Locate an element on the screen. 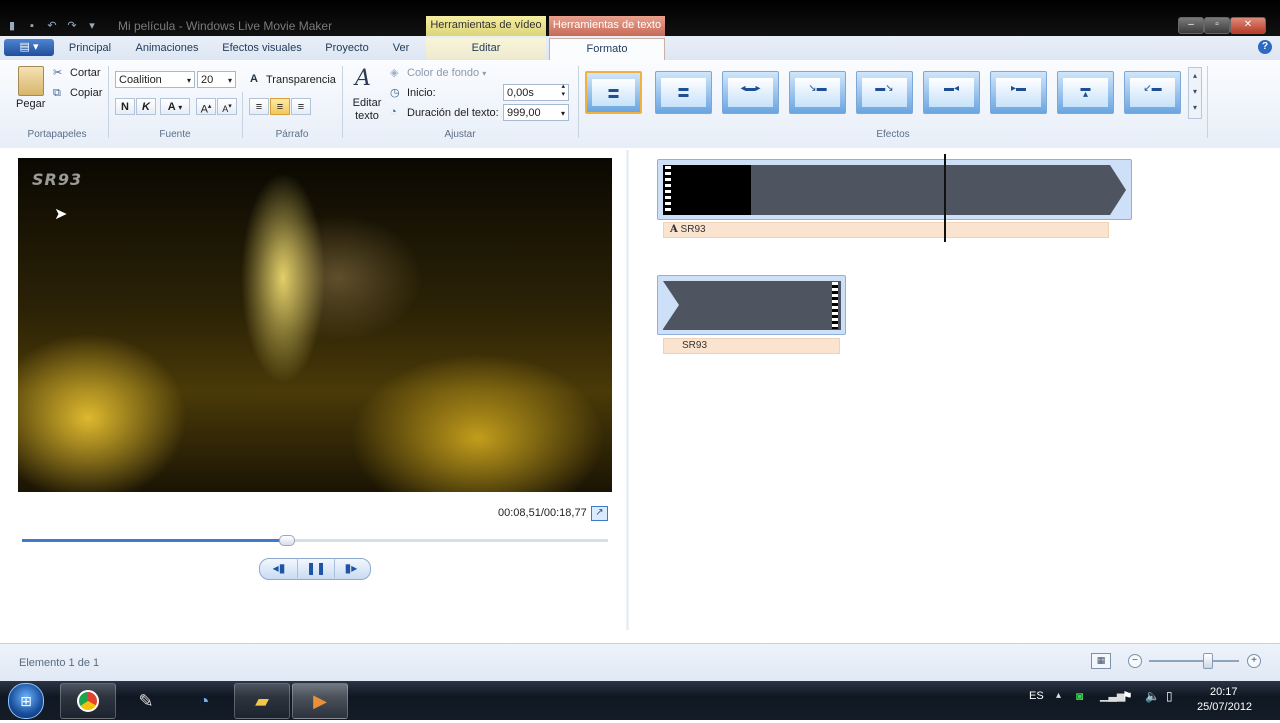 The image size is (1280, 723). watermark: SR93 is located at coordinates (57, 179).